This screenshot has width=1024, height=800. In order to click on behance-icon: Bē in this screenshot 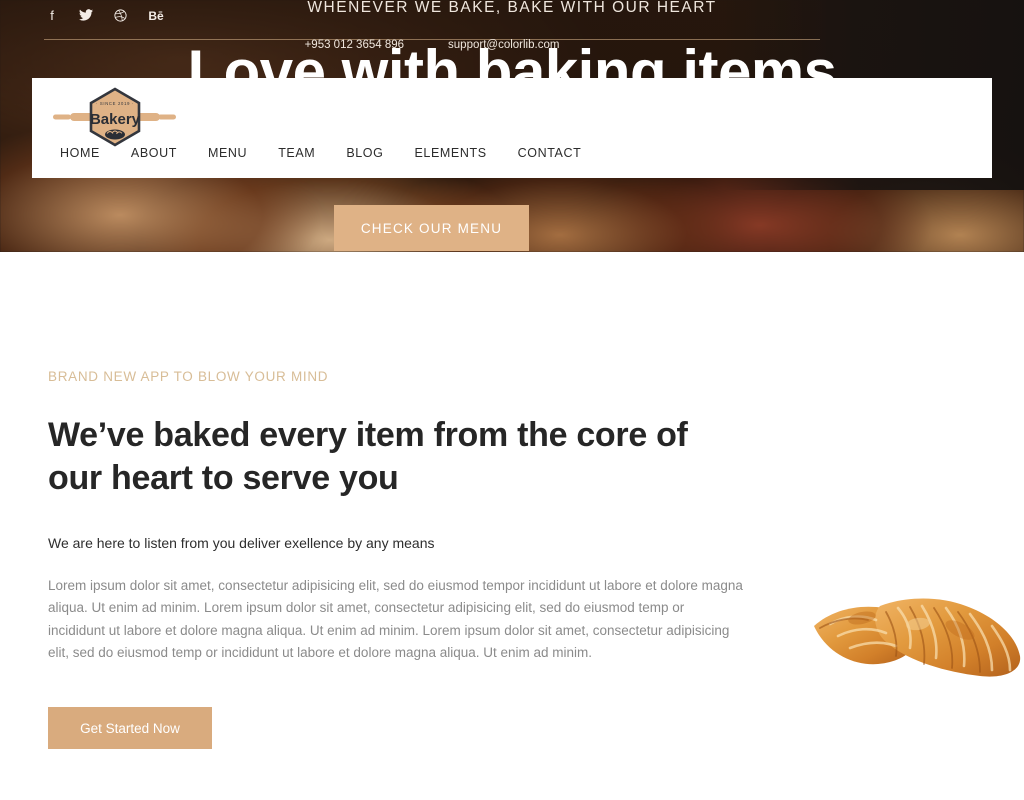, I will do `click(156, 16)`.